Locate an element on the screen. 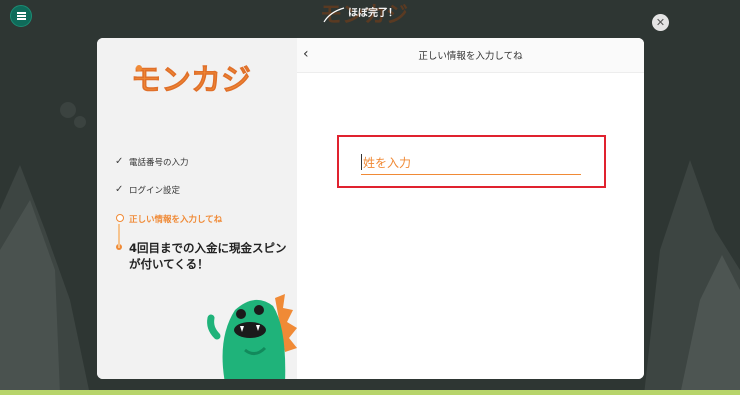  brand-logo: モンカジ is located at coordinates (191, 79).